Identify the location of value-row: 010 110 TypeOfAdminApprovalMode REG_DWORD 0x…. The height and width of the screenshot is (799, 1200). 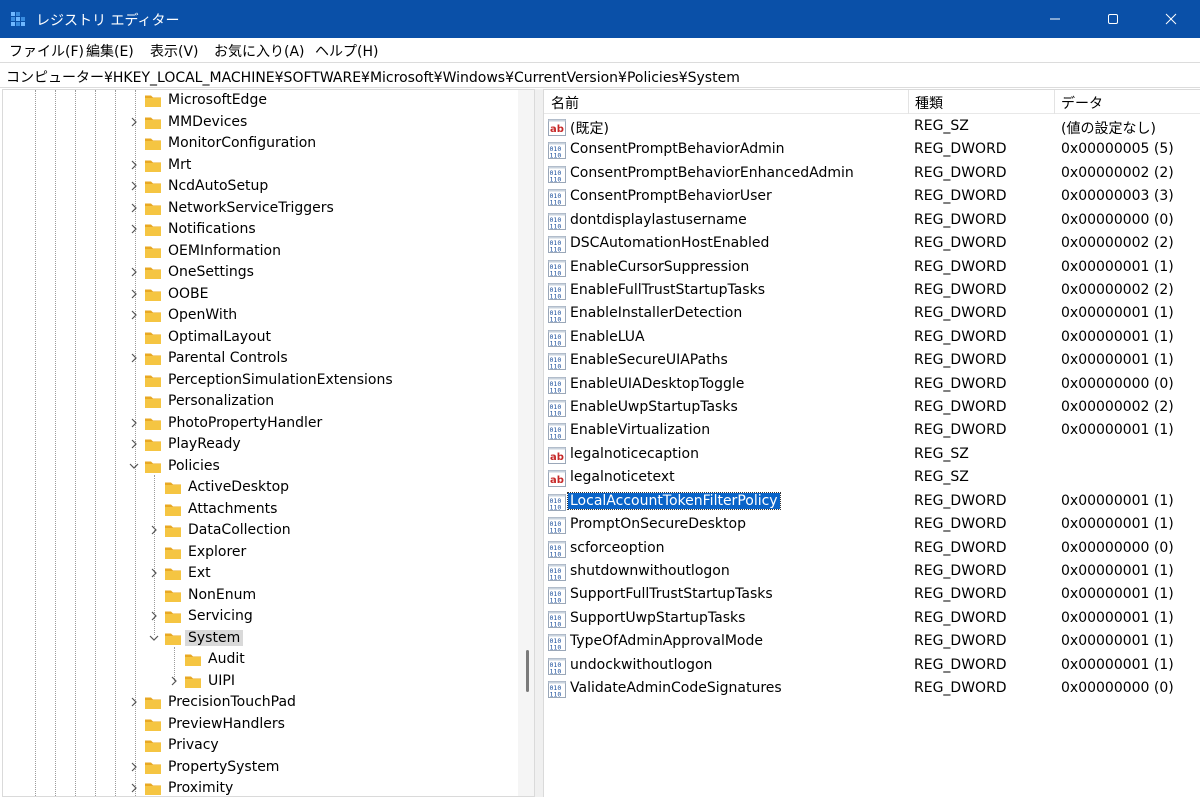
(872, 642).